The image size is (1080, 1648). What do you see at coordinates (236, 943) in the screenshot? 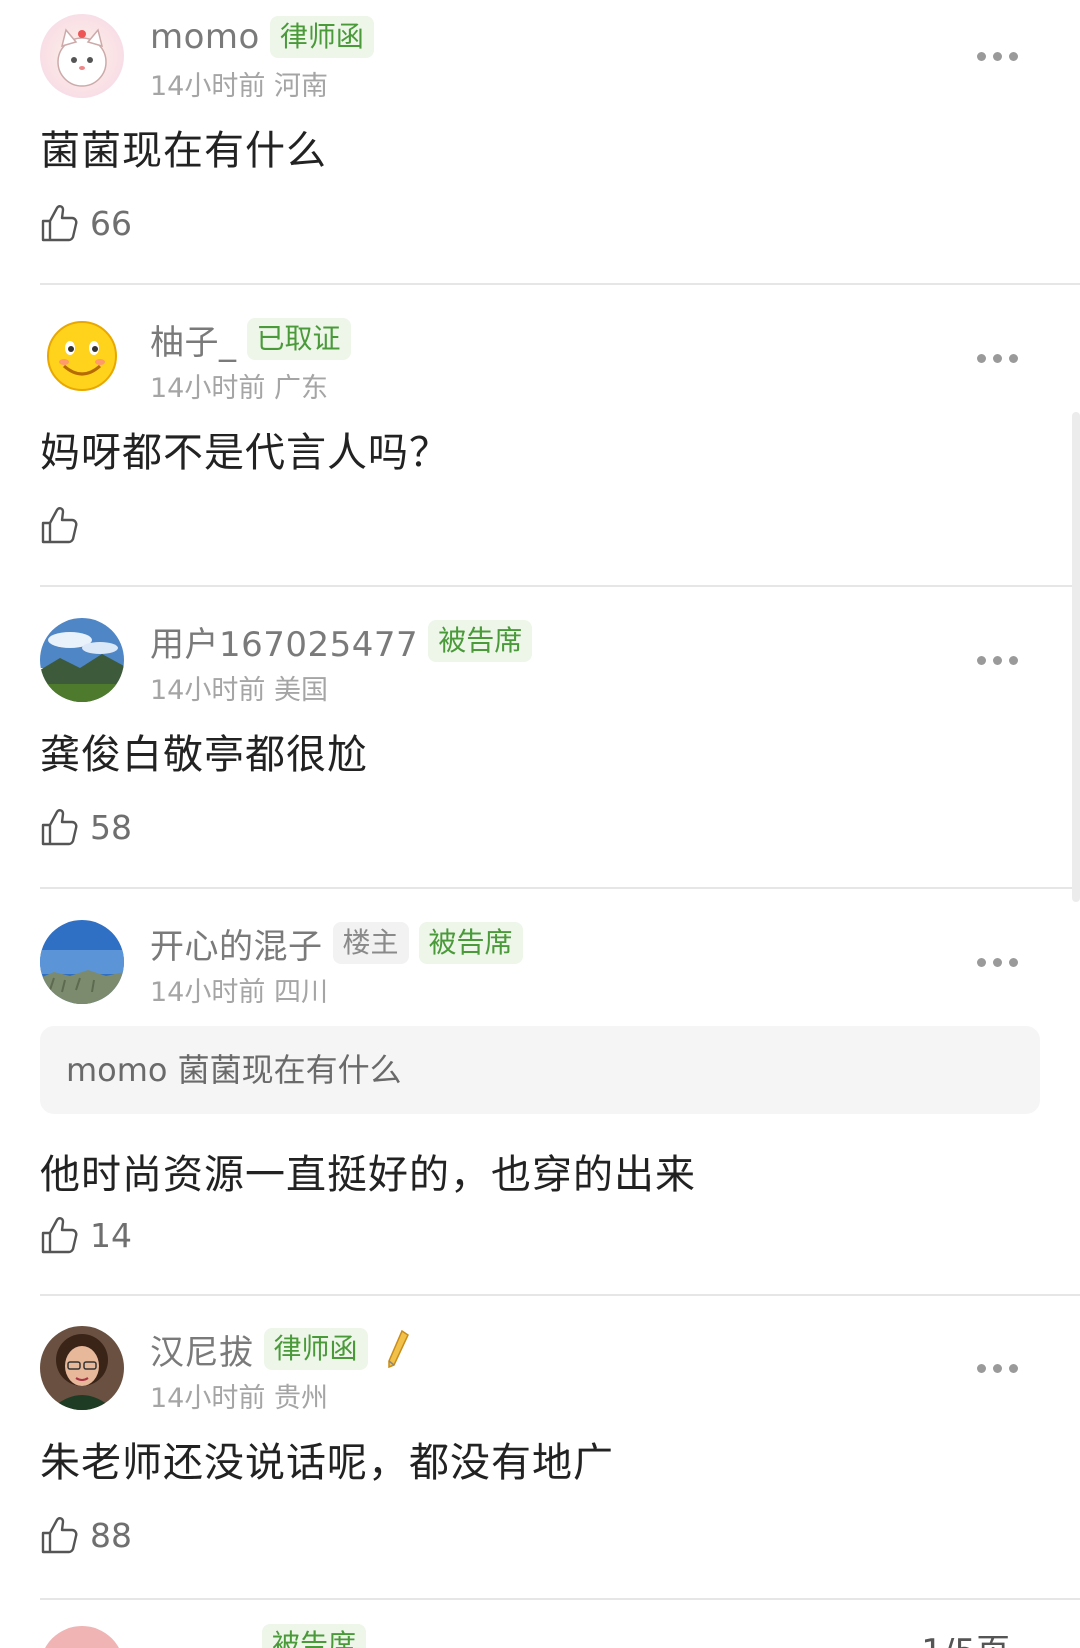
I see `username: 开心的混子` at bounding box center [236, 943].